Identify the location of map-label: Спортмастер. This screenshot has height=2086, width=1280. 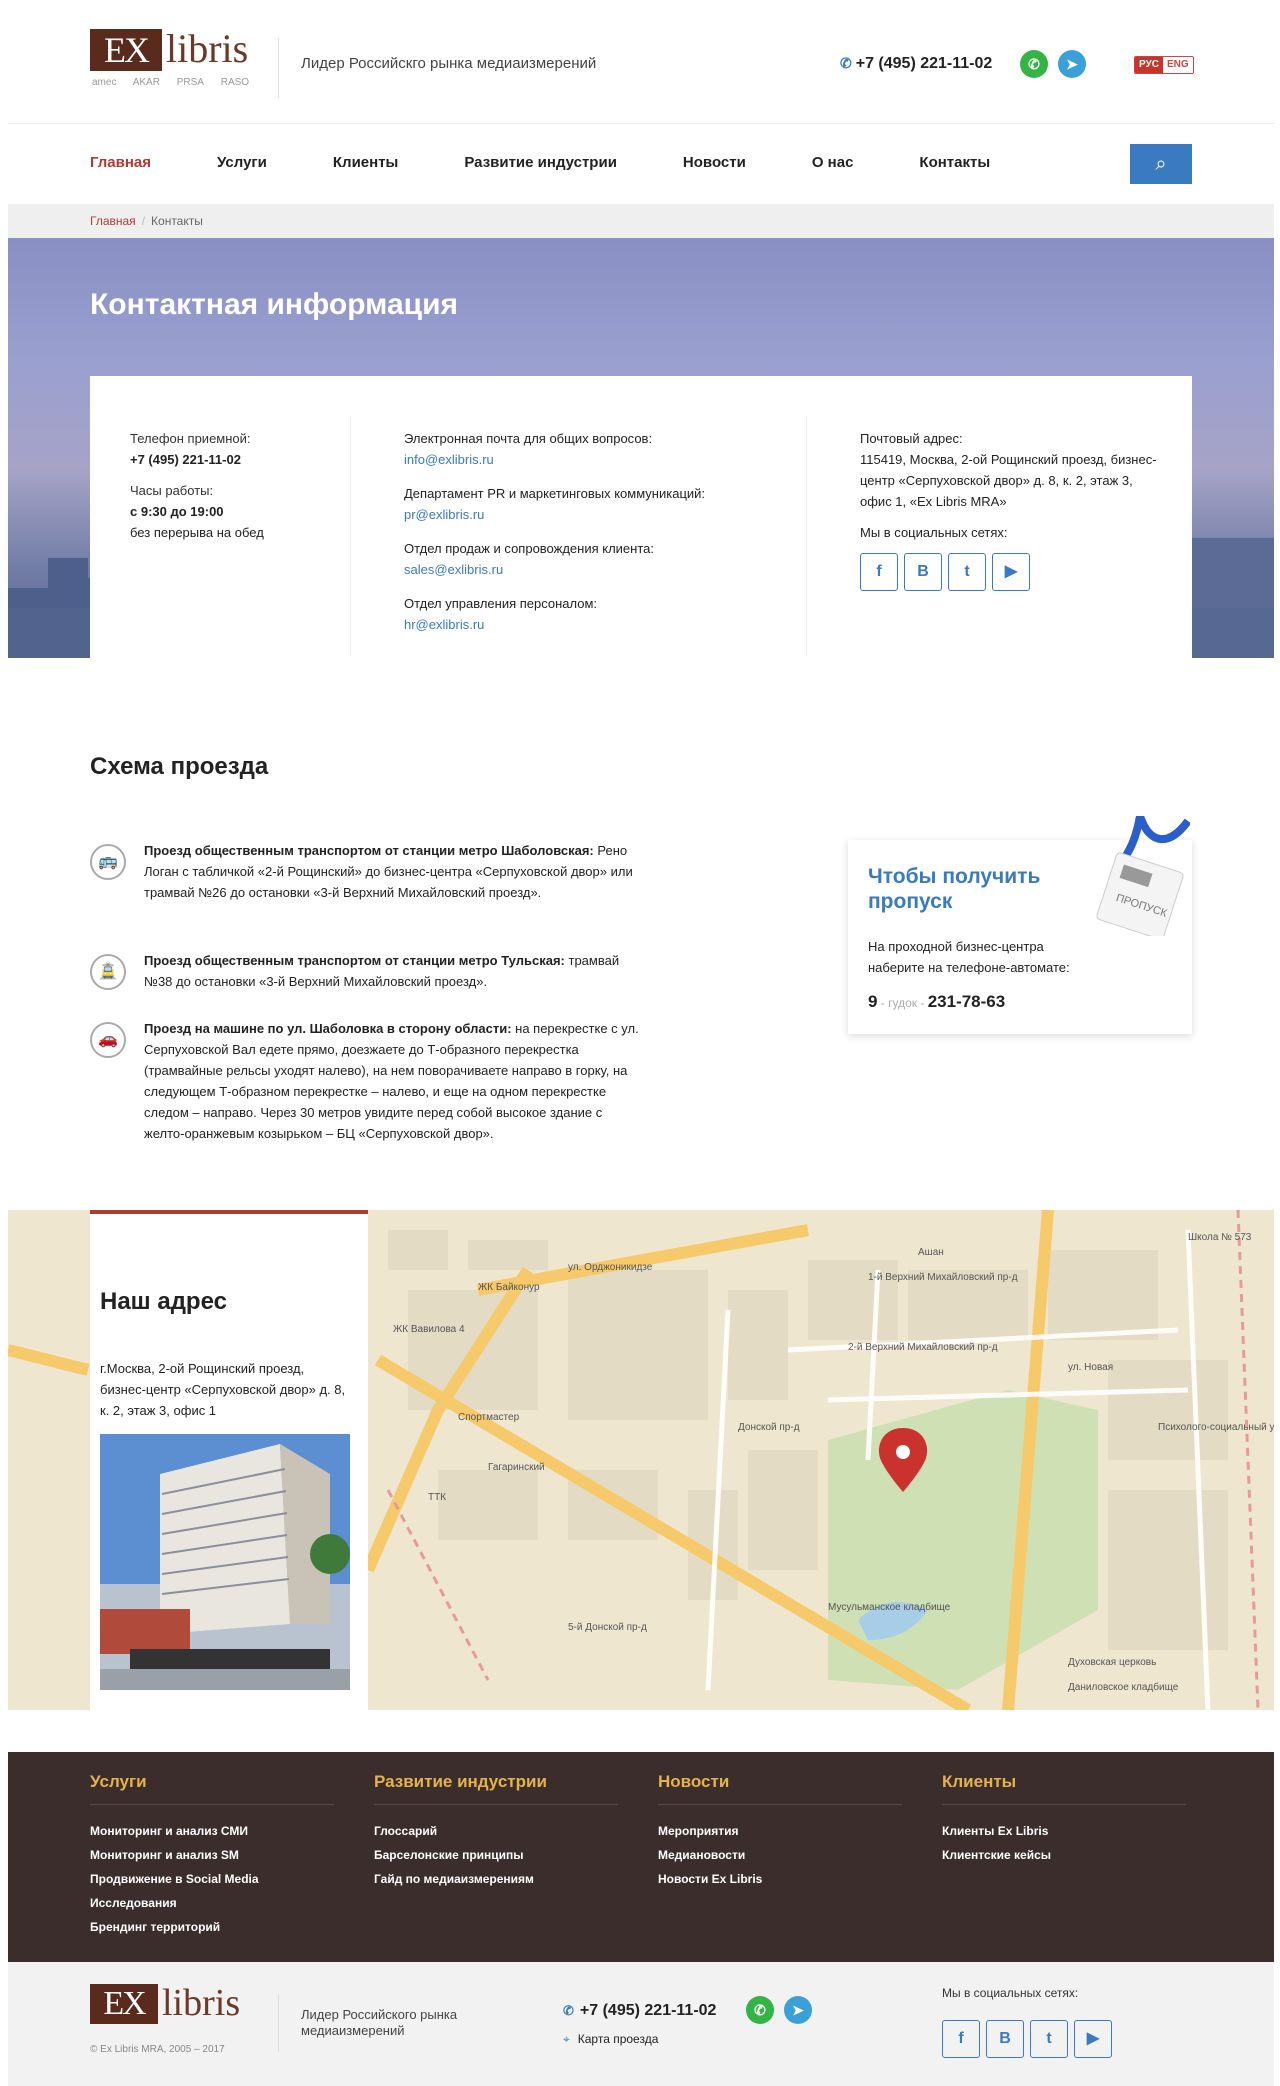
(489, 1417).